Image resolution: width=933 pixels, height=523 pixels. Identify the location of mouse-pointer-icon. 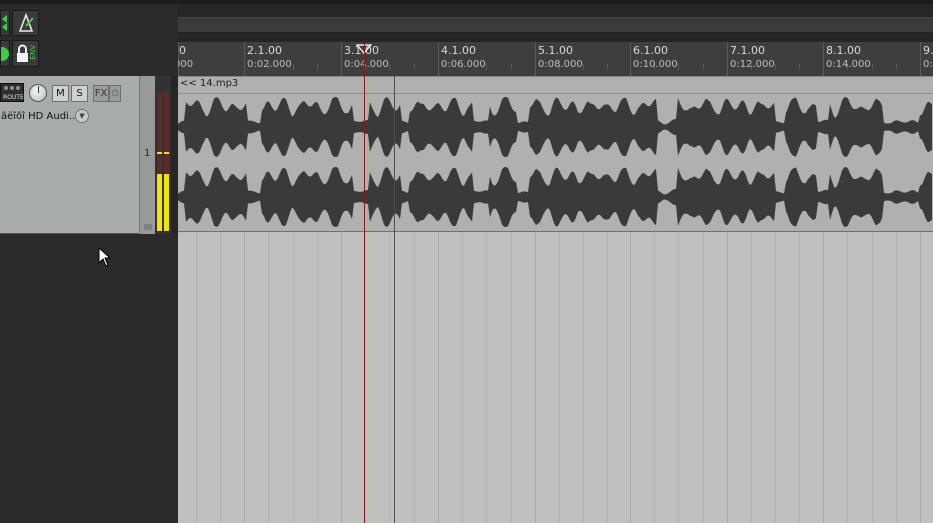
(105, 257).